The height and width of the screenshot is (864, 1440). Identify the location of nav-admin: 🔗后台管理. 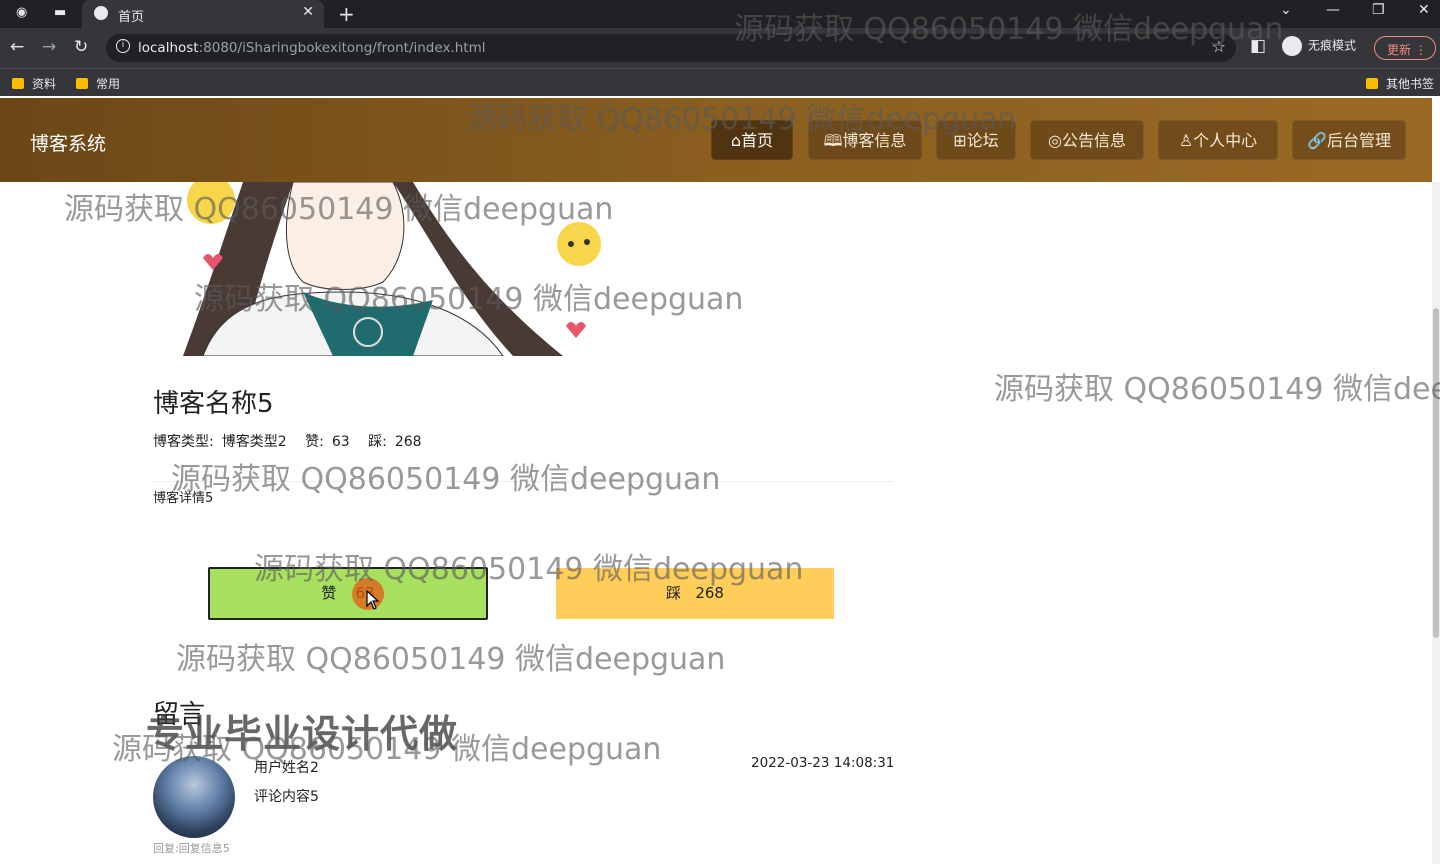
(1349, 140).